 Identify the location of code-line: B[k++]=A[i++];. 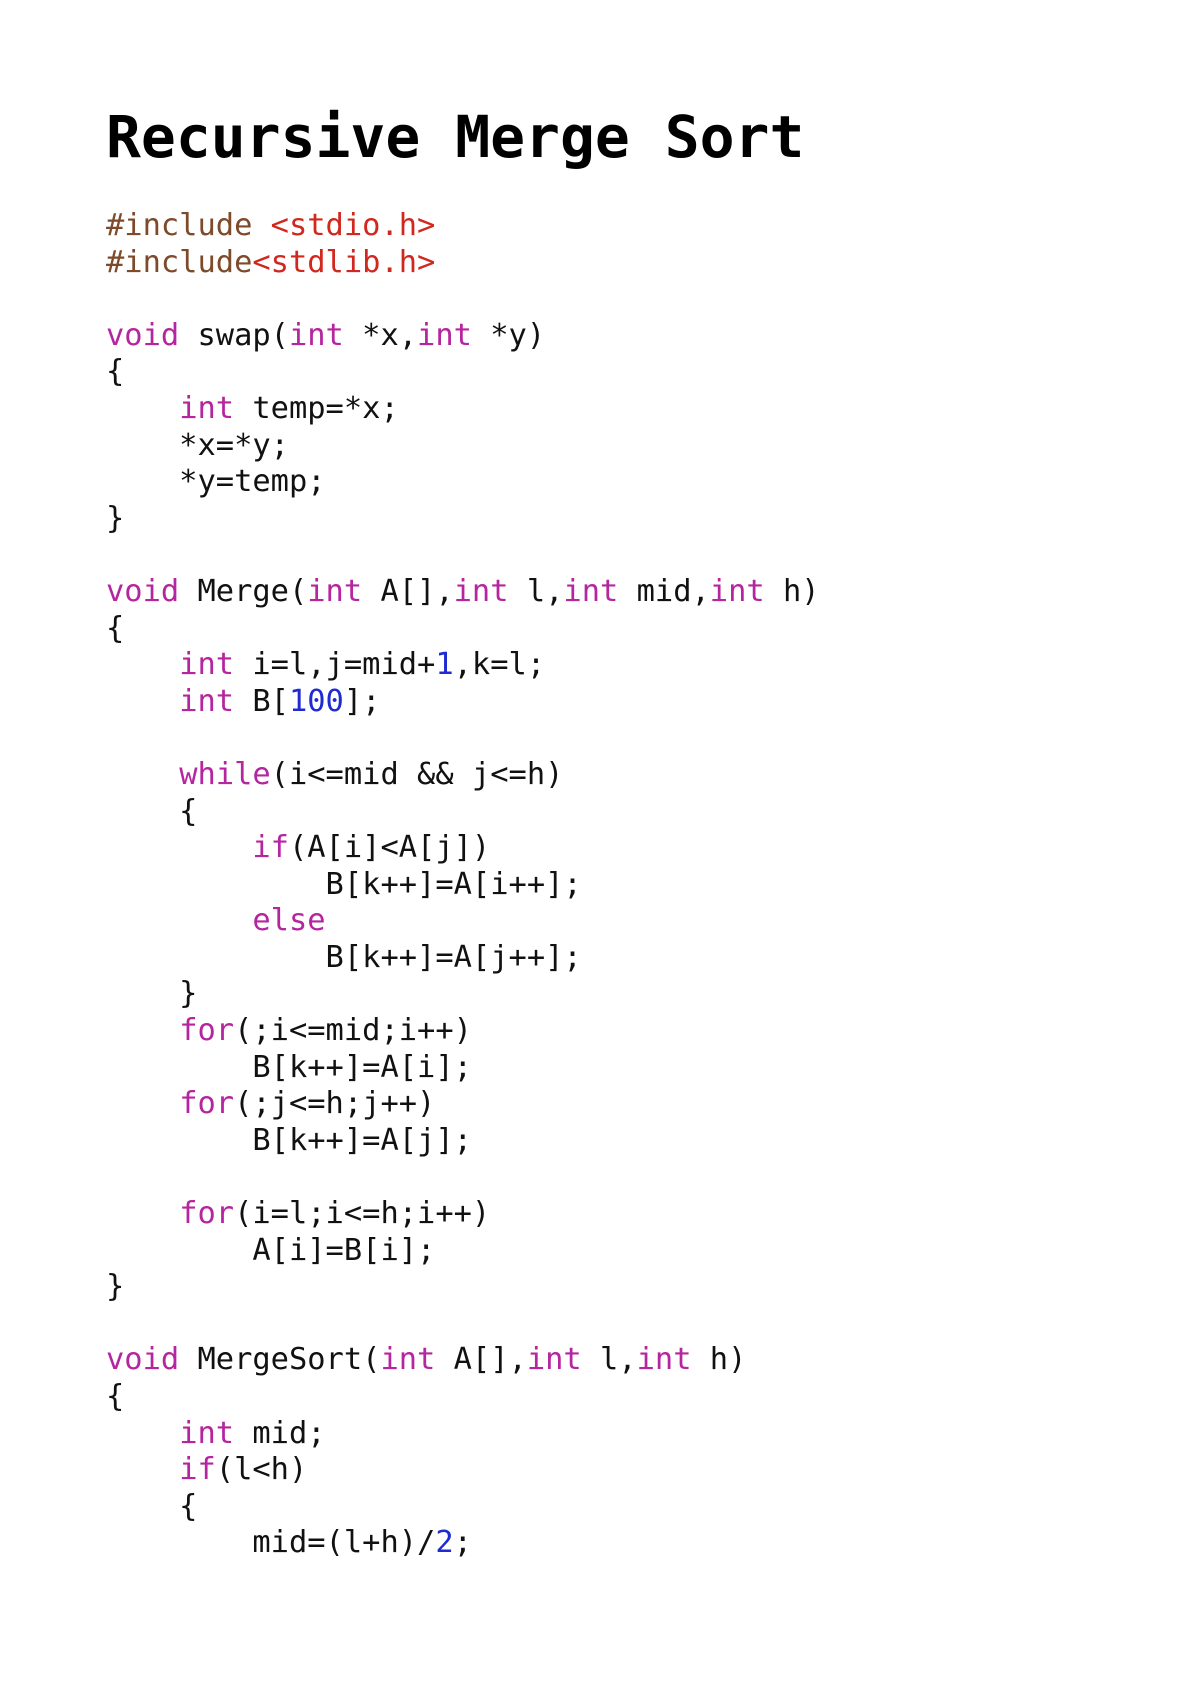
(463, 885).